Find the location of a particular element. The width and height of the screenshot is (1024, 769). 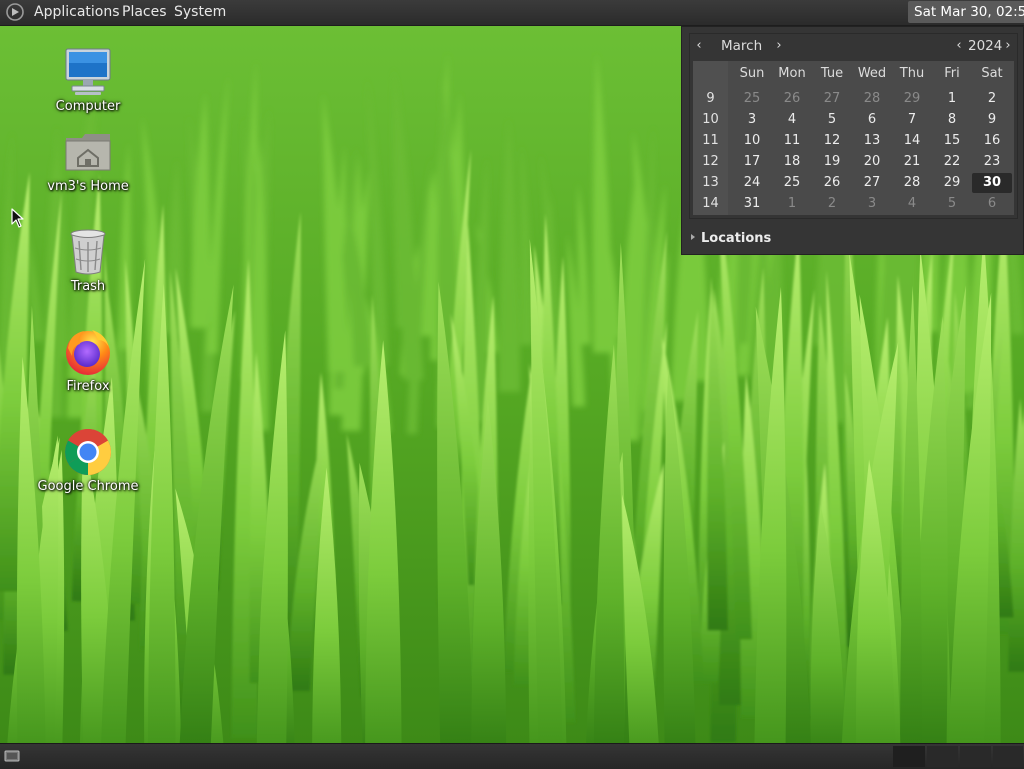

calendar-day-other-month: 4 is located at coordinates (912, 204).